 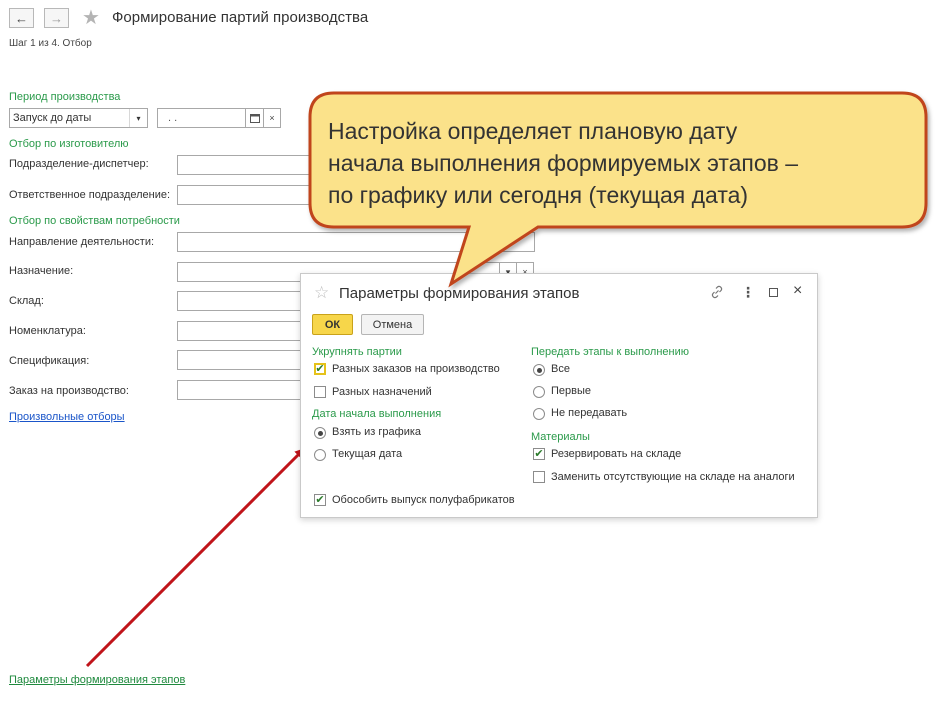 What do you see at coordinates (533, 131) in the screenshot?
I see `callout-line-1: Настройка определяет плановую дату` at bounding box center [533, 131].